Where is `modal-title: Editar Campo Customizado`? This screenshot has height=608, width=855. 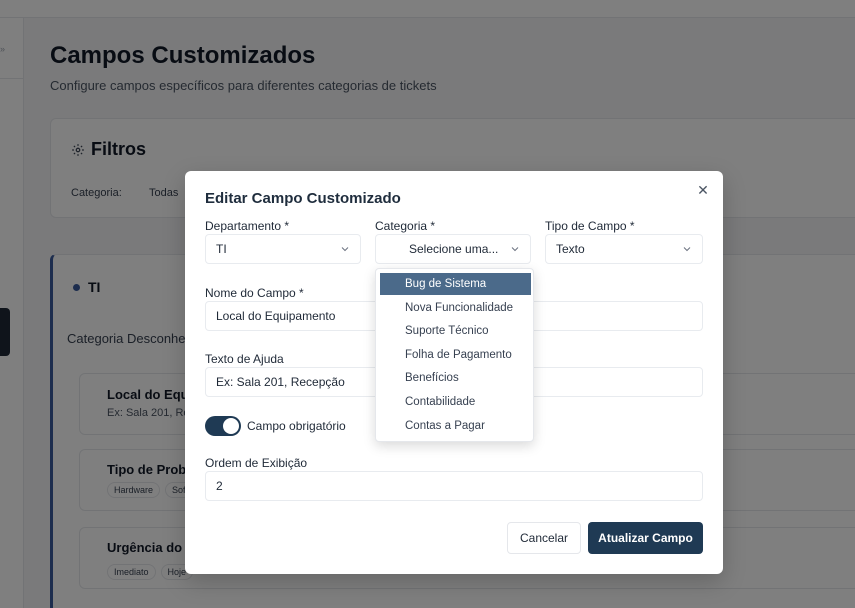 modal-title: Editar Campo Customizado is located at coordinates (303, 198).